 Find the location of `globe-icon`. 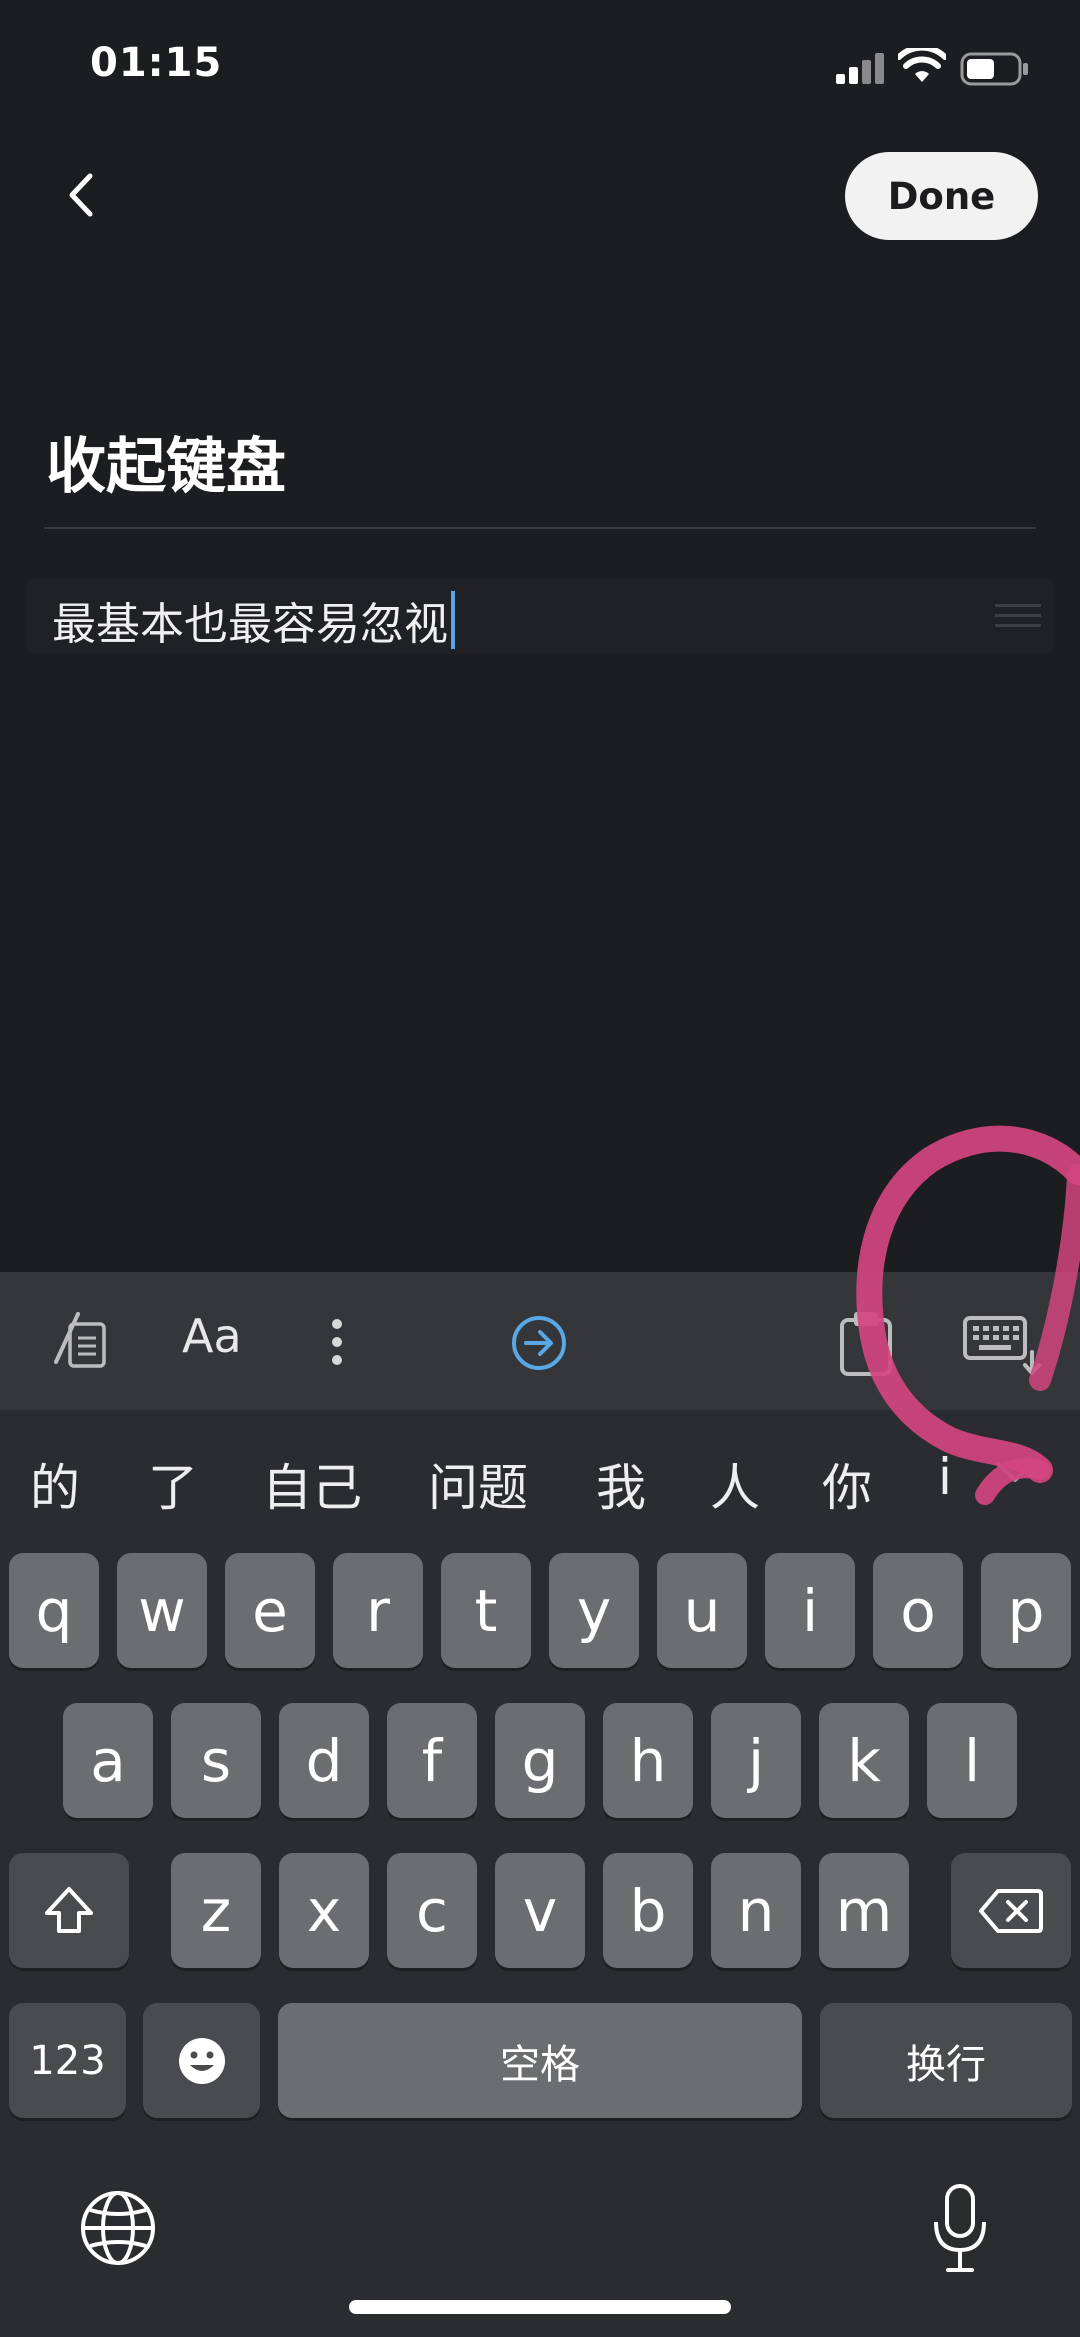

globe-icon is located at coordinates (118, 2228).